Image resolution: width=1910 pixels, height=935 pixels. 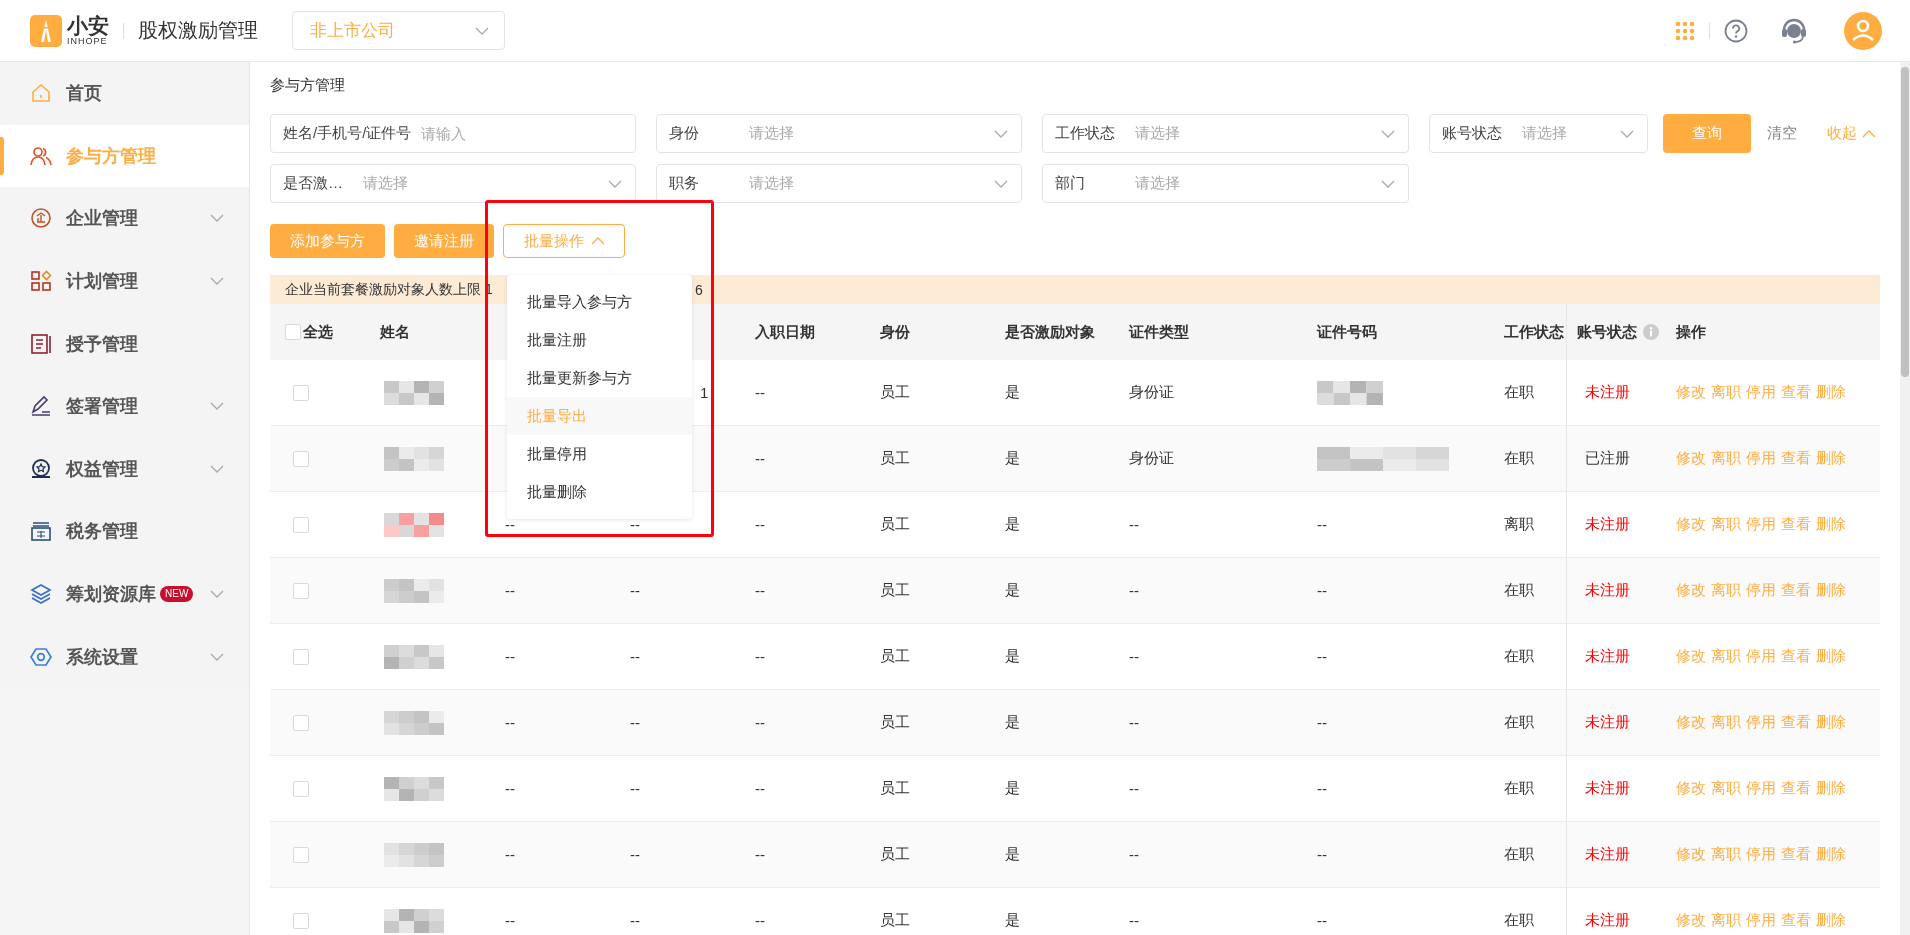 What do you see at coordinates (839, 183) in the screenshot?
I see `select-field: 职务 请选择` at bounding box center [839, 183].